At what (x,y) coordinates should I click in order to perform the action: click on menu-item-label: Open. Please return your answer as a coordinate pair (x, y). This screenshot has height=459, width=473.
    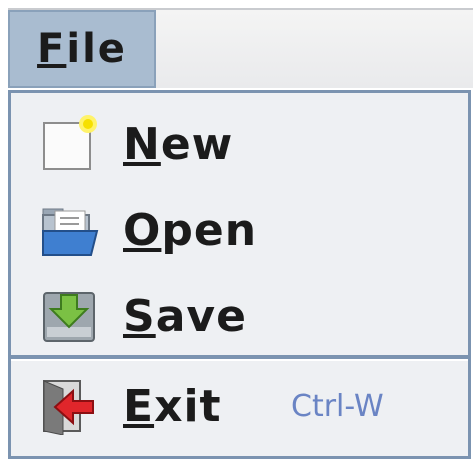
    Looking at the image, I should click on (190, 230).